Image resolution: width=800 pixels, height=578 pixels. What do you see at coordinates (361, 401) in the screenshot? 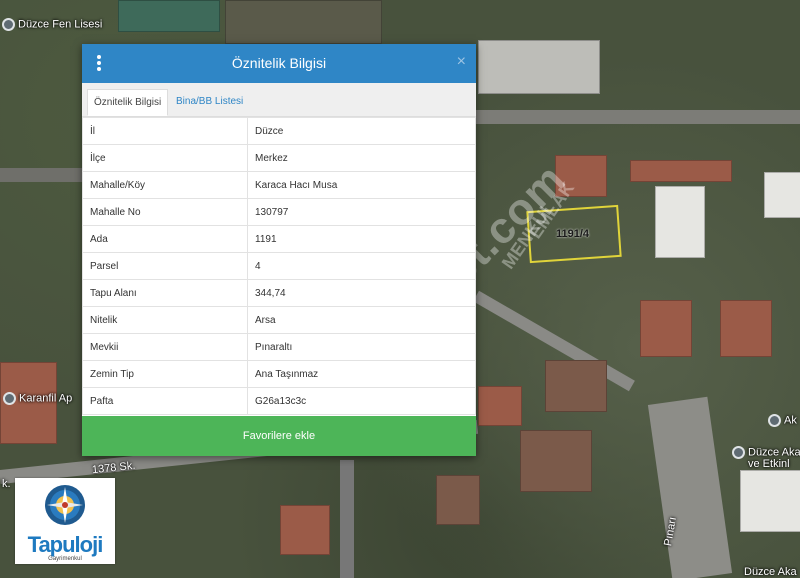
I see `attribute-value: G26a13c3c` at bounding box center [361, 401].